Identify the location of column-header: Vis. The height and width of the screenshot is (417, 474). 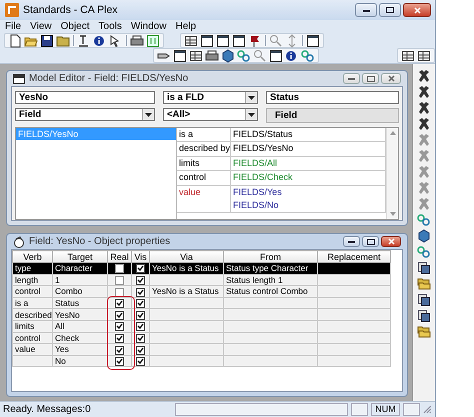
(141, 256).